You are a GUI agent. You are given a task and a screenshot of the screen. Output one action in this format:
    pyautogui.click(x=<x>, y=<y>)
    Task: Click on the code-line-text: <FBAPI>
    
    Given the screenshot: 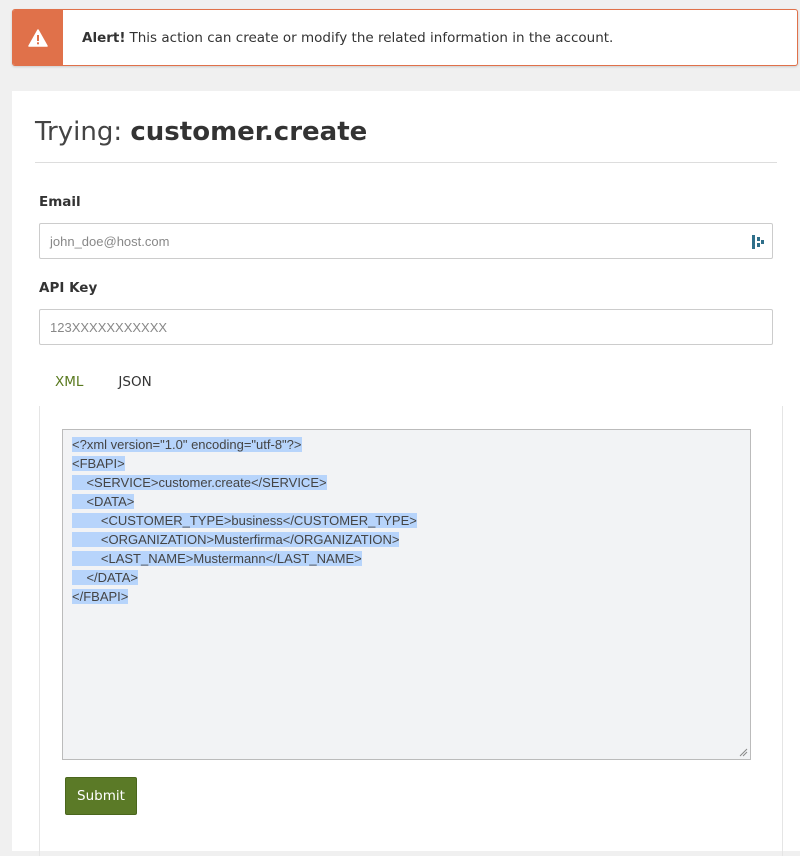 What is the action you would take?
    pyautogui.click(x=98, y=463)
    